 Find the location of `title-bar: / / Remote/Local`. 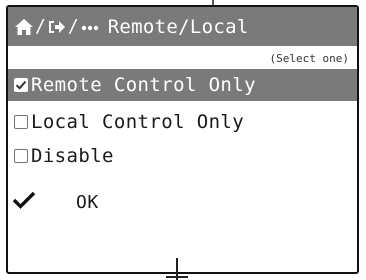

title-bar: / / Remote/Local is located at coordinates (182, 26).